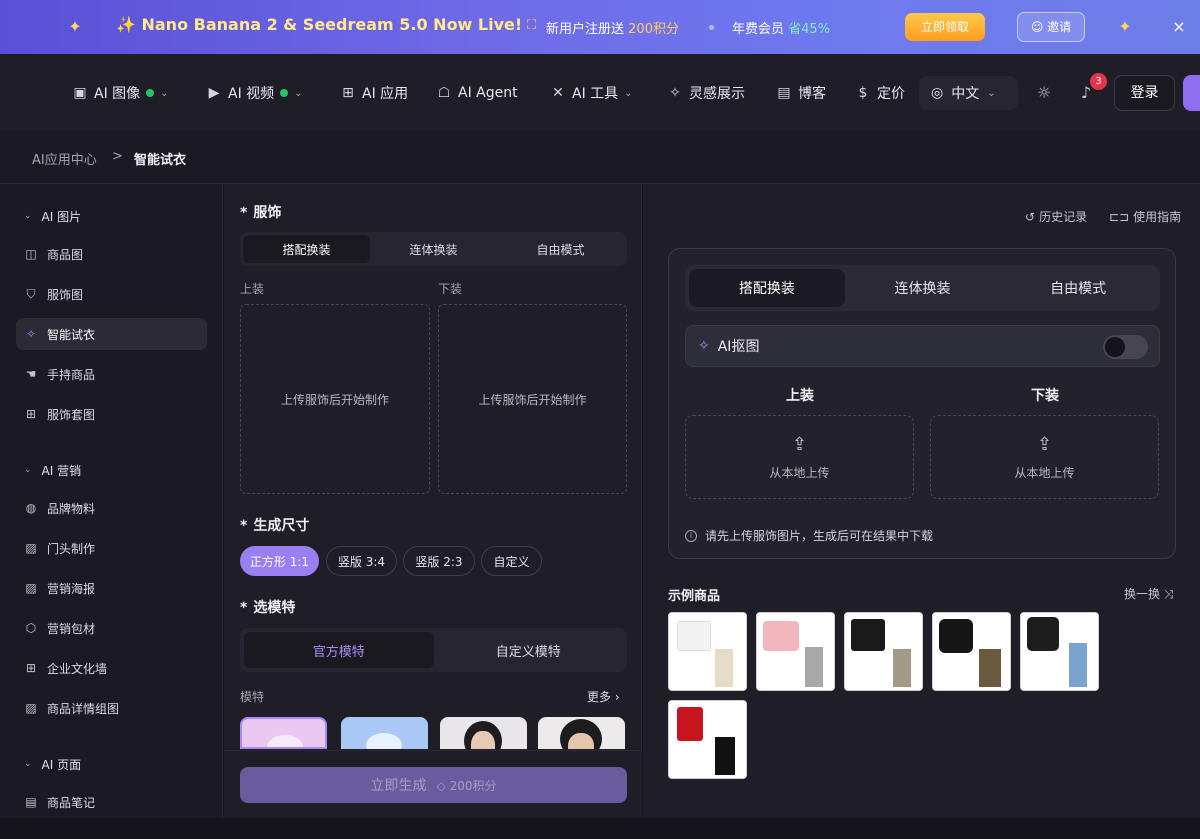 This screenshot has height=839, width=1200. What do you see at coordinates (111, 802) in the screenshot?
I see `sidebar-item-product-notes: ▤ 商品笔记` at bounding box center [111, 802].